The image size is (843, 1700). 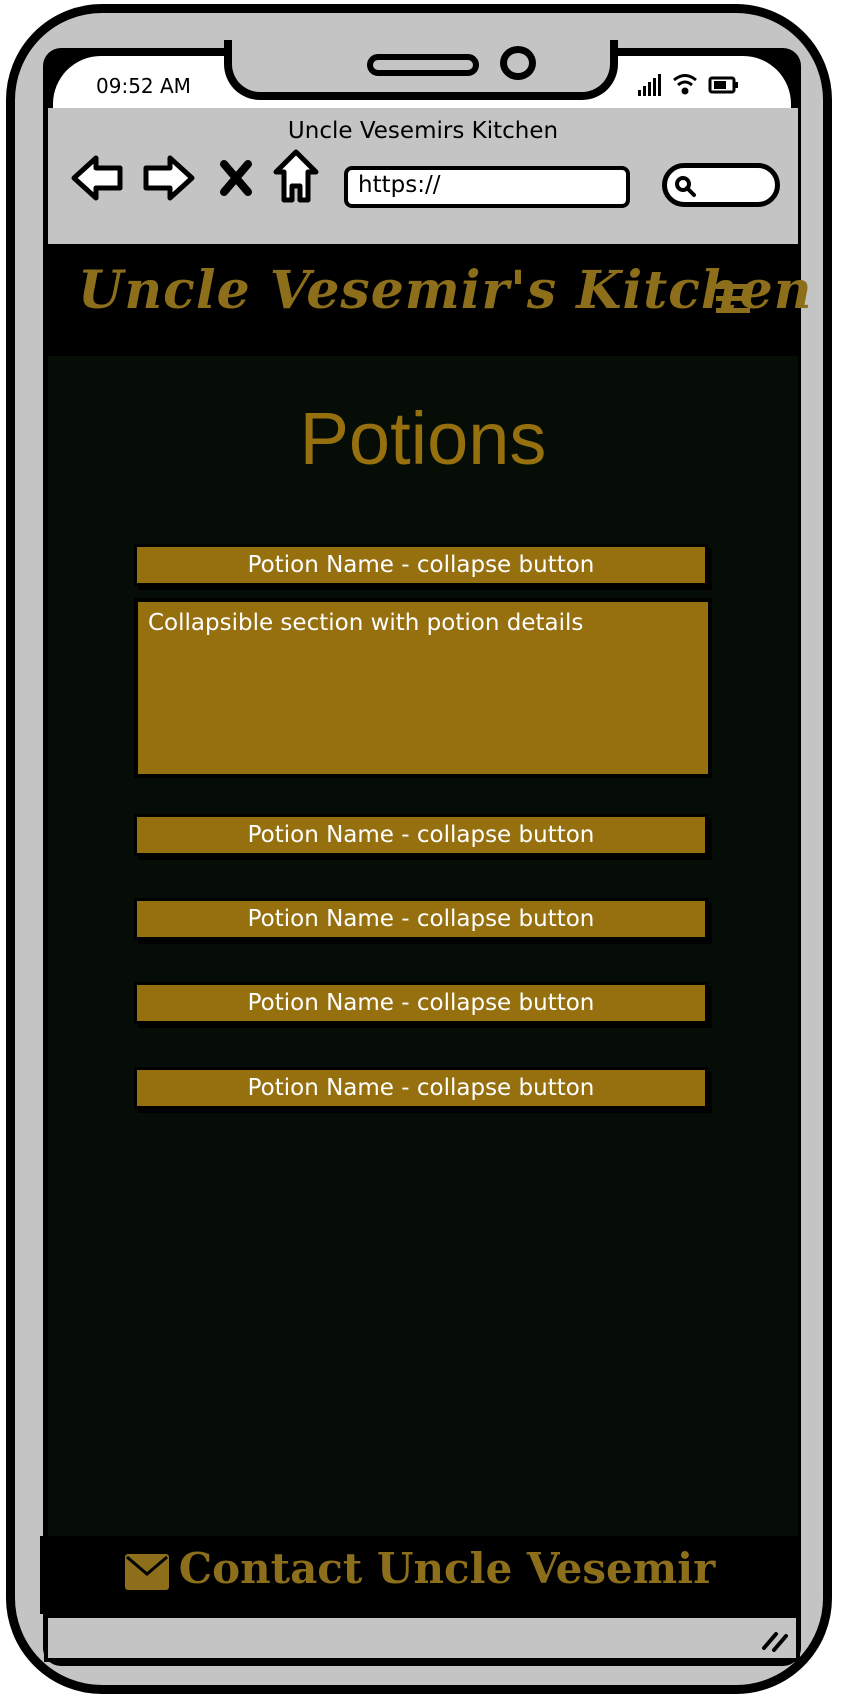 What do you see at coordinates (487, 187) in the screenshot?
I see `url-field: https://` at bounding box center [487, 187].